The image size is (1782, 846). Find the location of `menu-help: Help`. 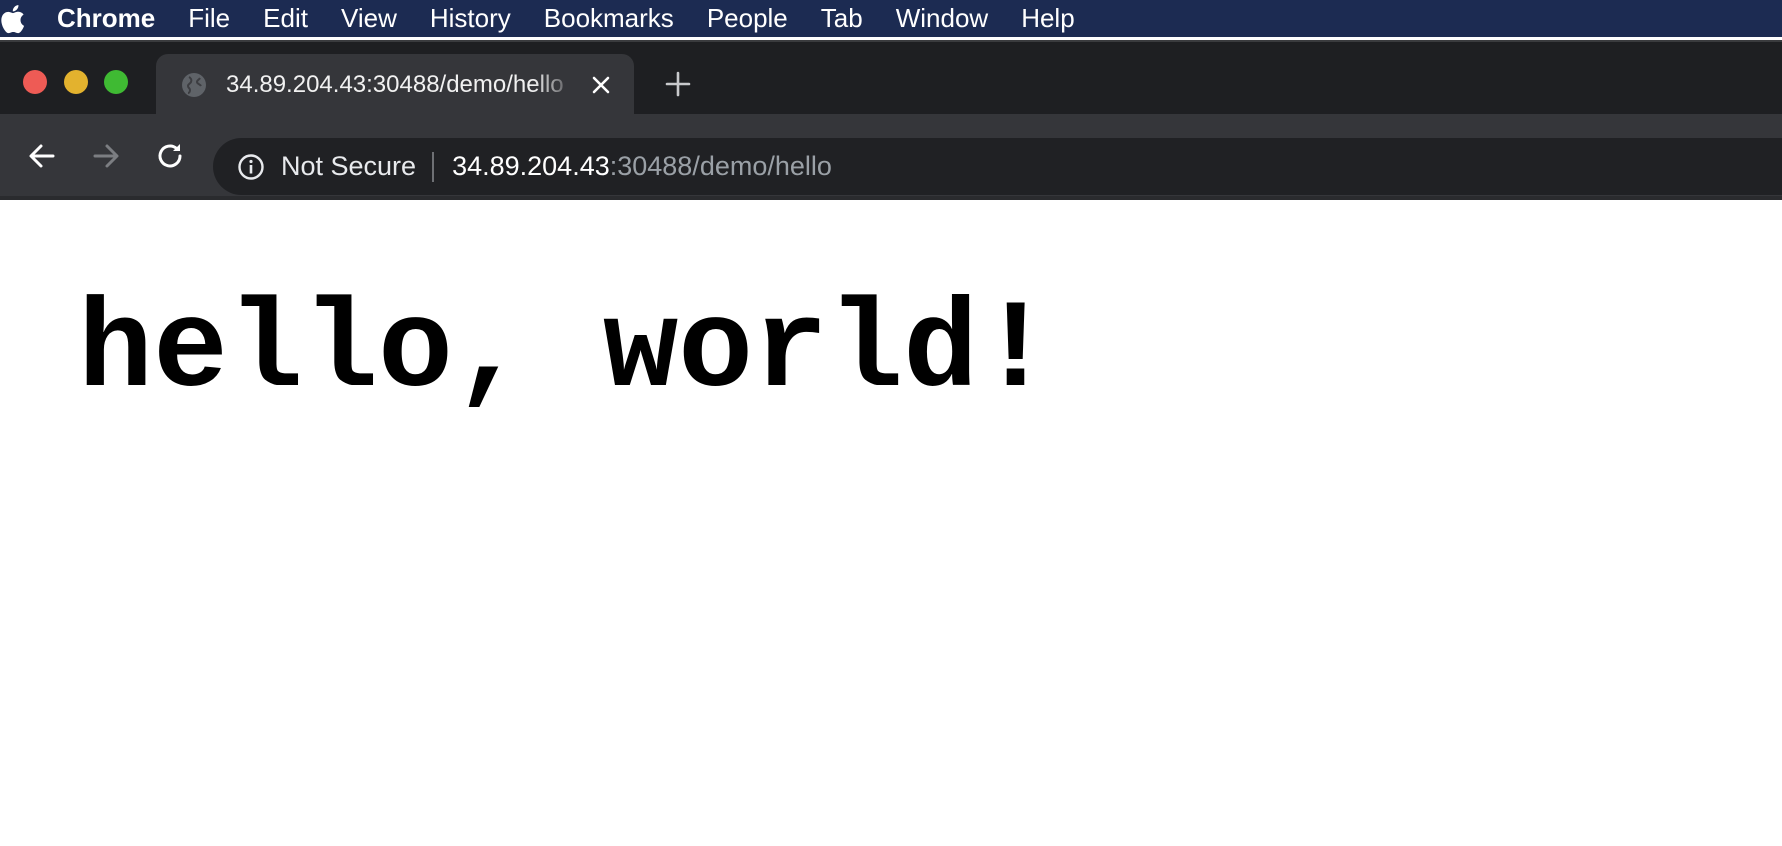

menu-help: Help is located at coordinates (1047, 18).